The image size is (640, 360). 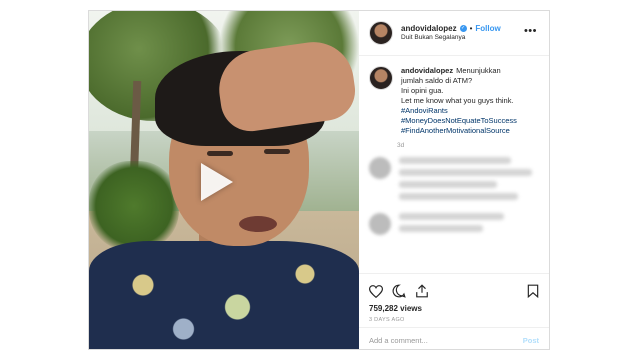 What do you see at coordinates (401, 145) in the screenshot?
I see `caption-age: 3d` at bounding box center [401, 145].